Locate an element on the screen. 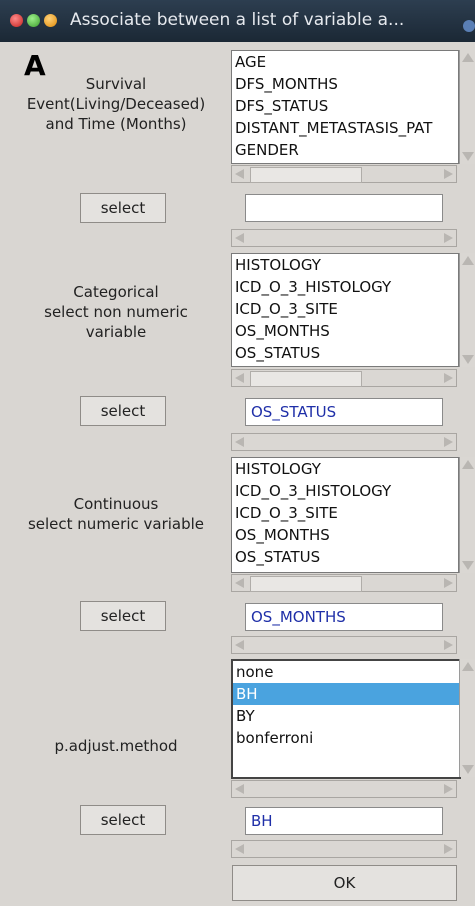  list-item: AGE is located at coordinates (345, 62).